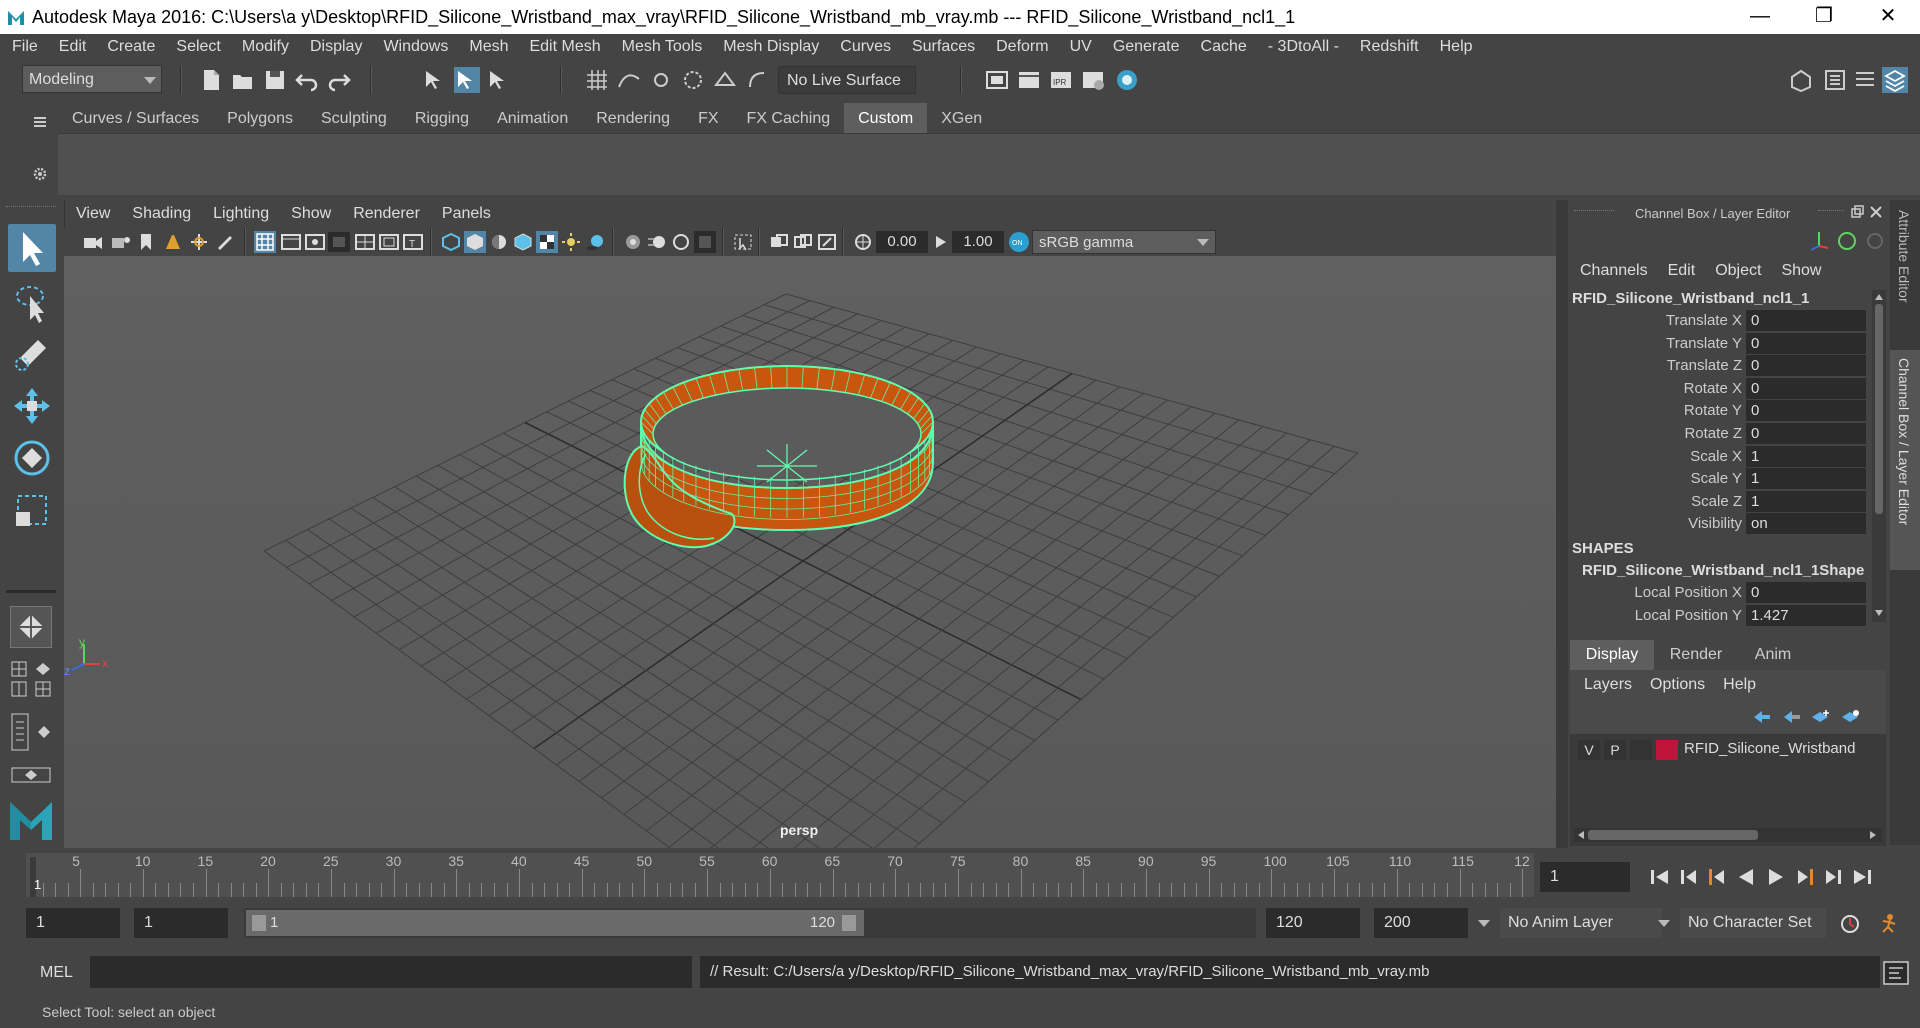 The width and height of the screenshot is (1920, 1028). Describe the element at coordinates (779, 242) in the screenshot. I see `xray-icon` at that location.